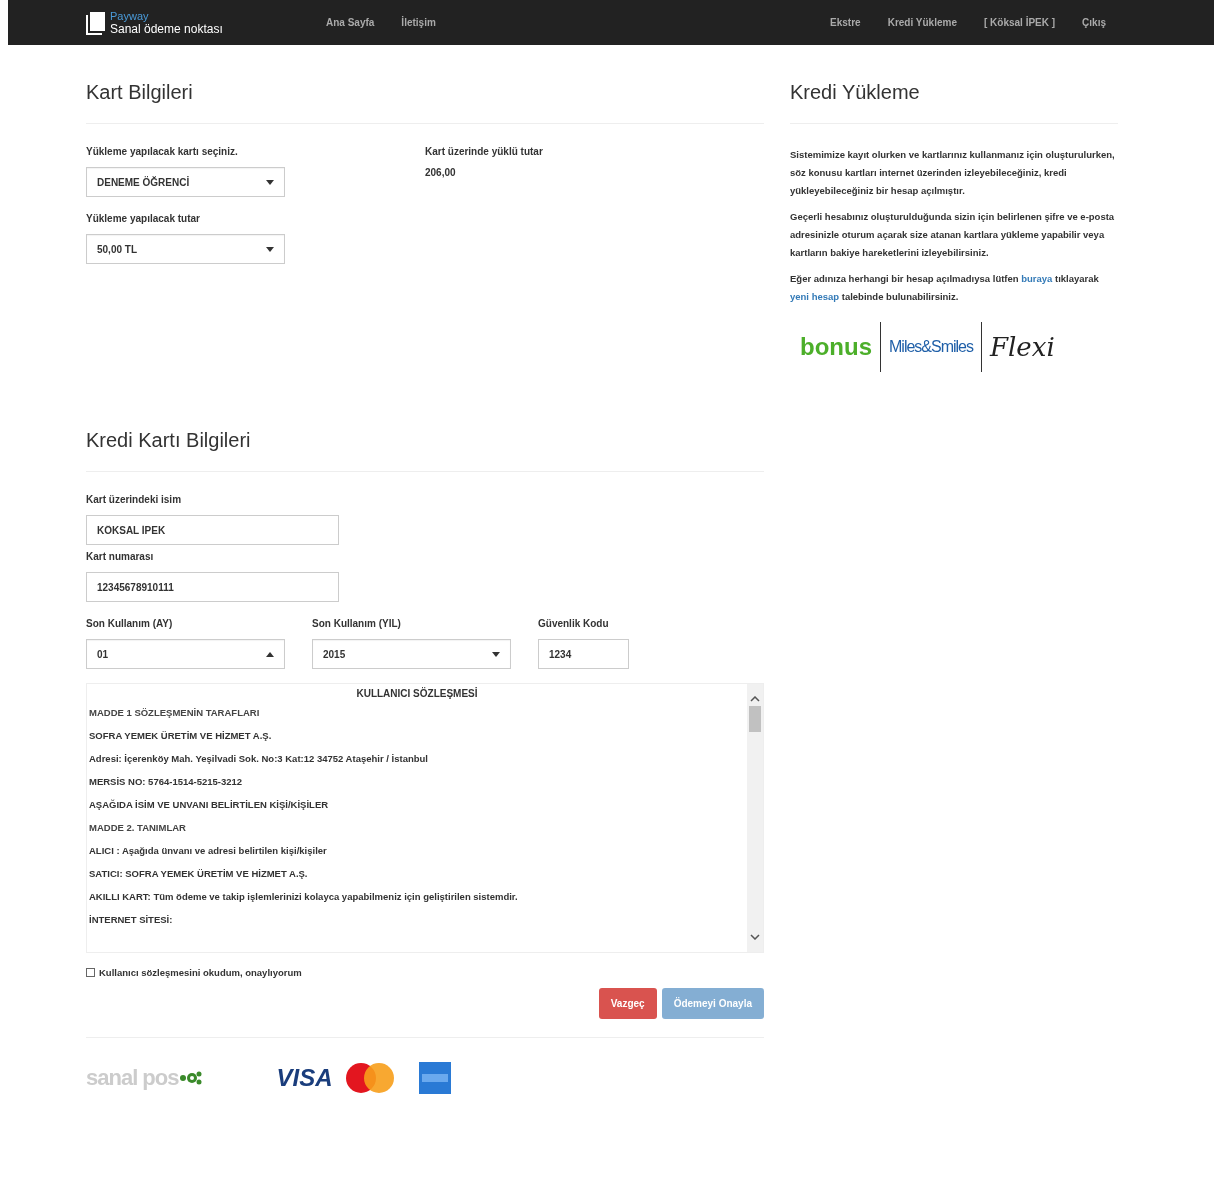  I want to click on mastercard-logo-icon, so click(369, 1078).